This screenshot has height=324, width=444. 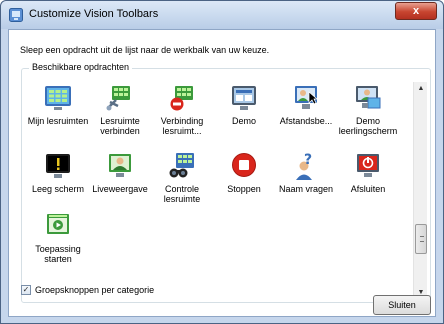 I want to click on command-label: Naam vragen, so click(x=306, y=189).